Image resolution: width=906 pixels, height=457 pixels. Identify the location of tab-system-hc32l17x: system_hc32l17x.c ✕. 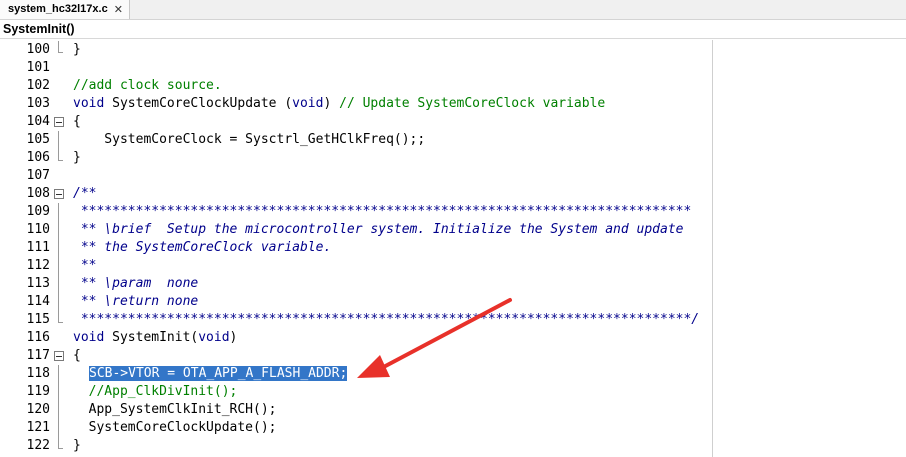
(65, 9).